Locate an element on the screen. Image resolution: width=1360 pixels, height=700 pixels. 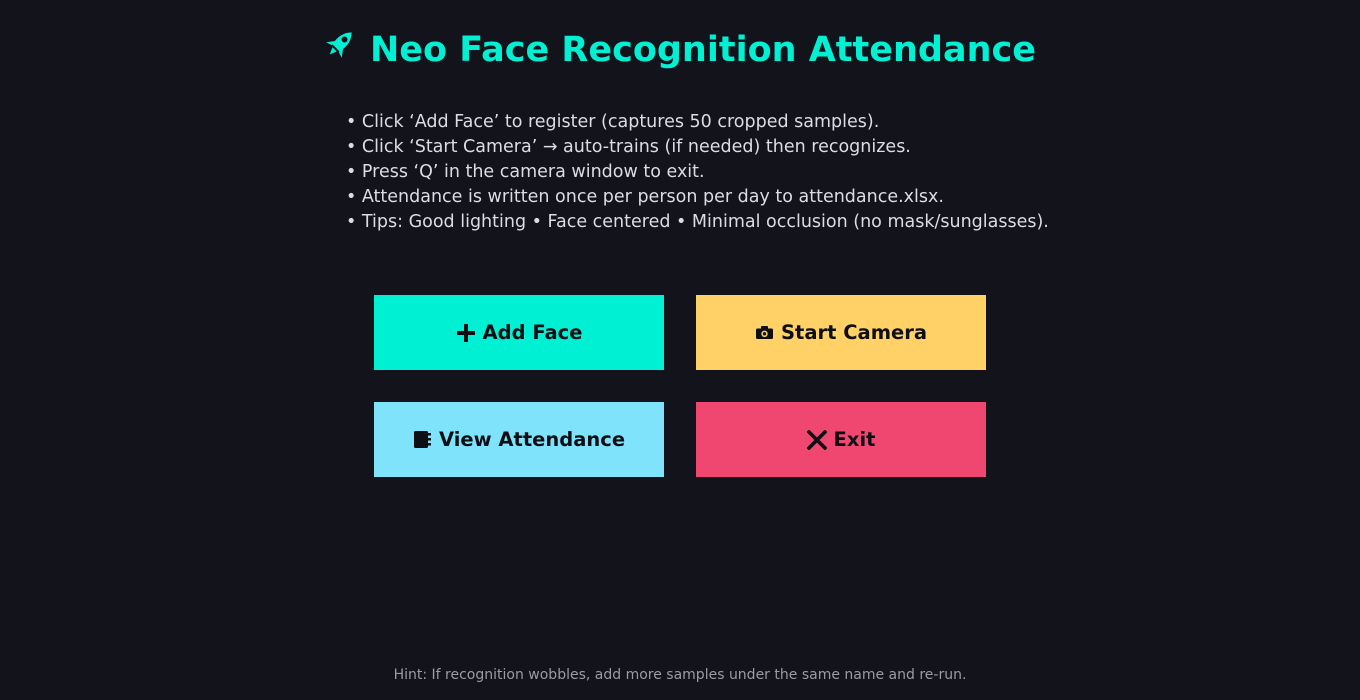
rocket-icon is located at coordinates (341, 48).